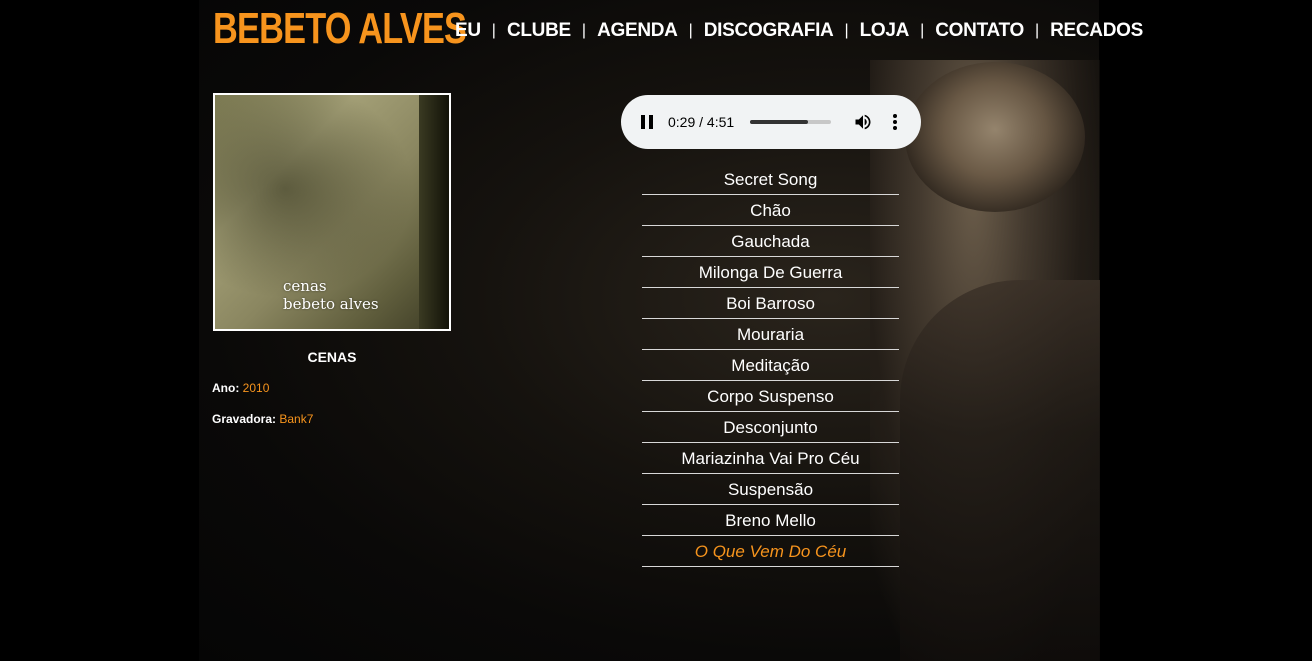  What do you see at coordinates (770, 551) in the screenshot?
I see `track-item-active: O Que Vem Do Céu` at bounding box center [770, 551].